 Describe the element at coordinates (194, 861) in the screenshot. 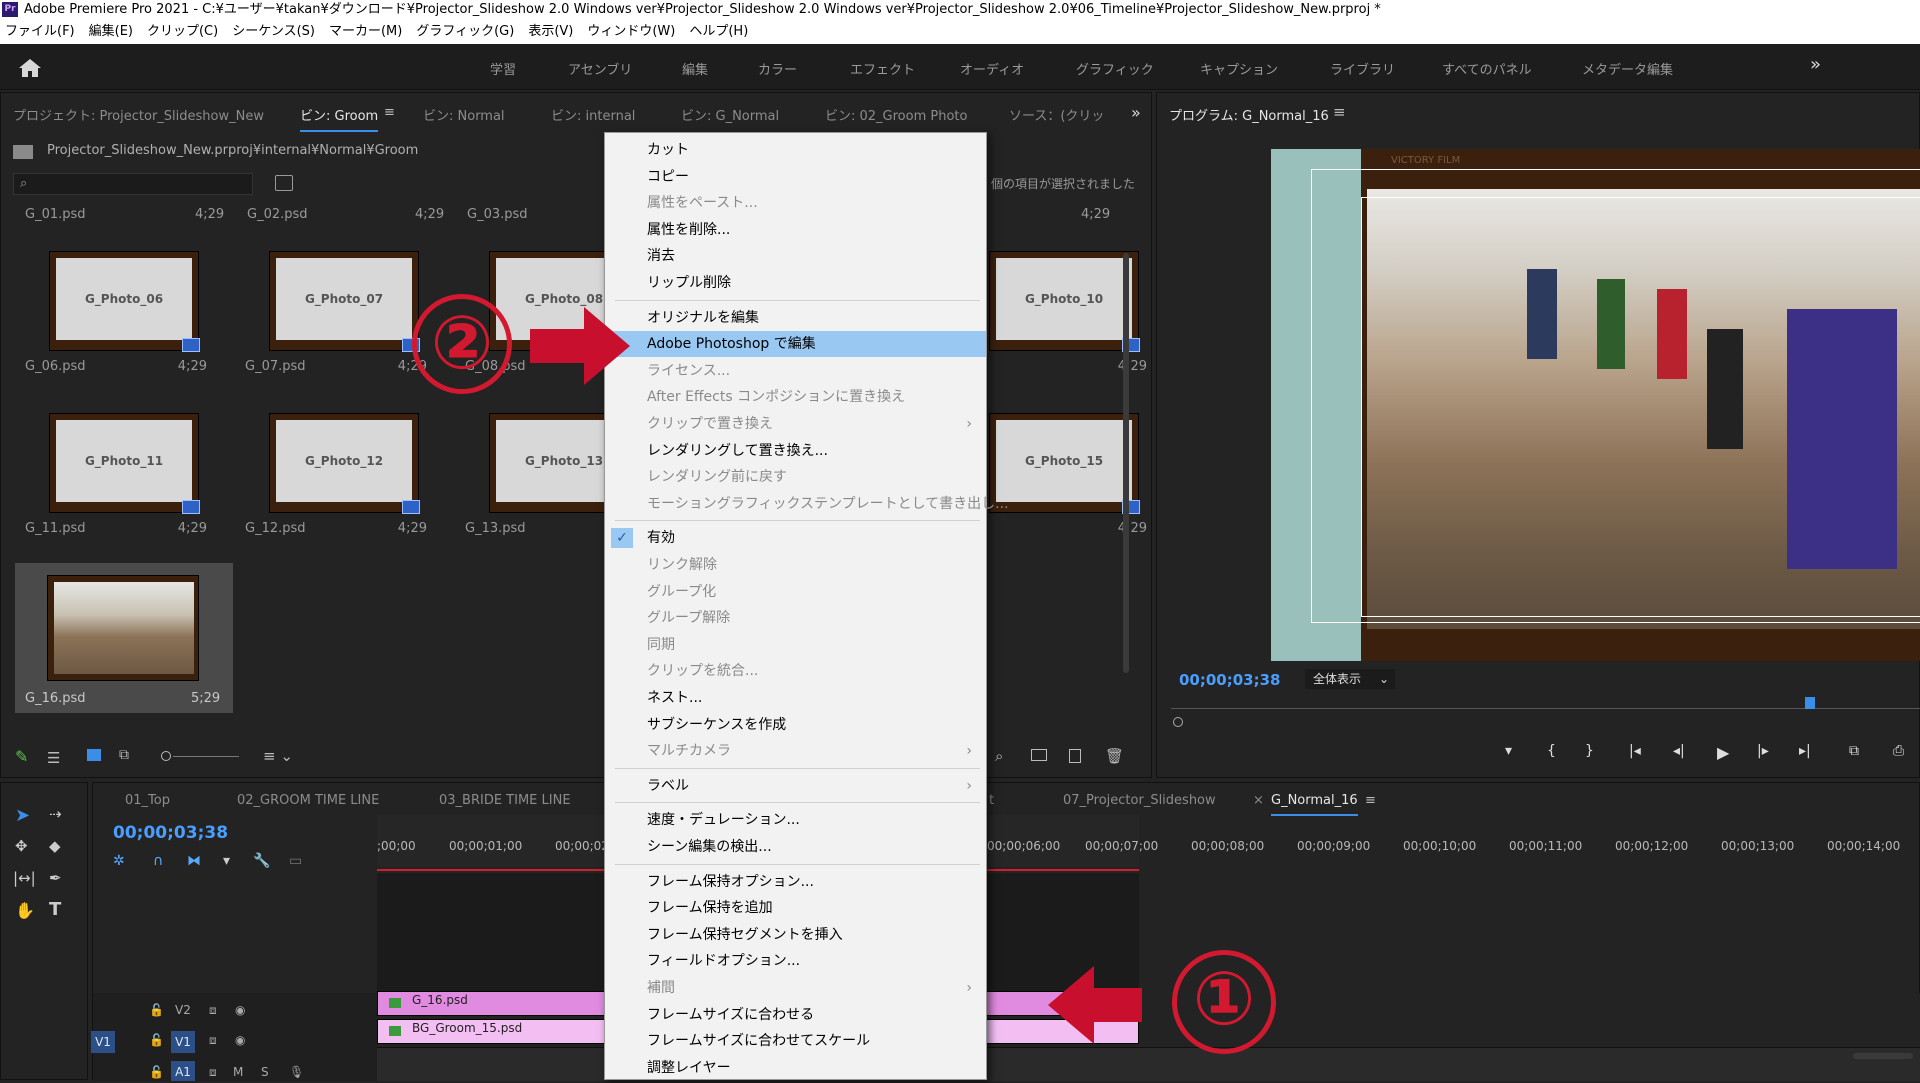

I see `linked-selection-icon: ⧓` at that location.